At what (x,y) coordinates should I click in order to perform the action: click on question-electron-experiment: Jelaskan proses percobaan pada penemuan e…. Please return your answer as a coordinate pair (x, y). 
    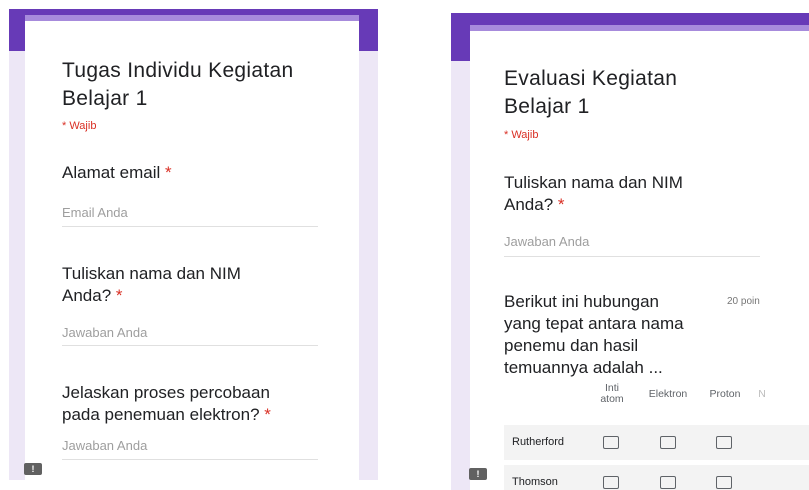
    Looking at the image, I should click on (166, 403).